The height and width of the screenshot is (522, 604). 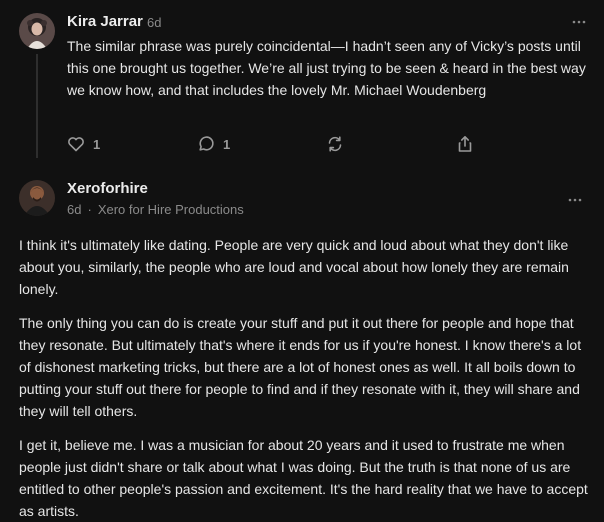 I want to click on thread-line, so click(x=37, y=106).